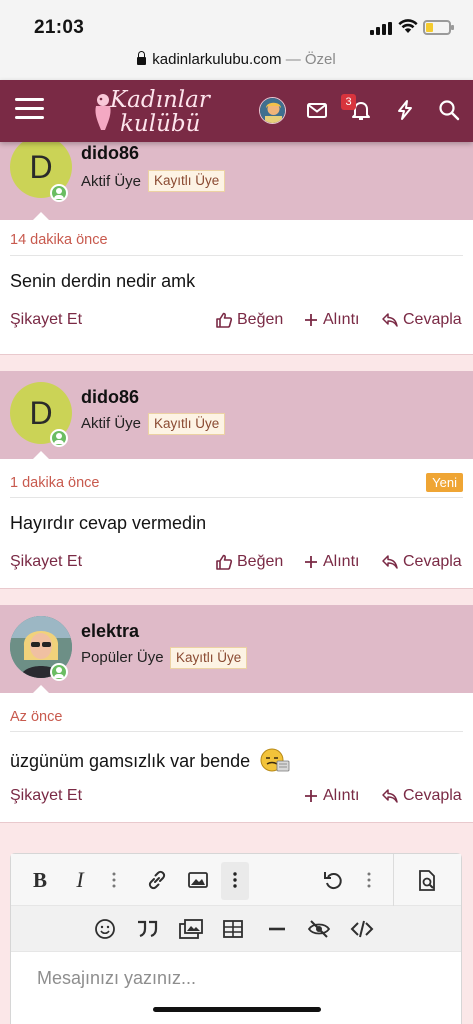  What do you see at coordinates (237, 1009) in the screenshot?
I see `home-indicator` at bounding box center [237, 1009].